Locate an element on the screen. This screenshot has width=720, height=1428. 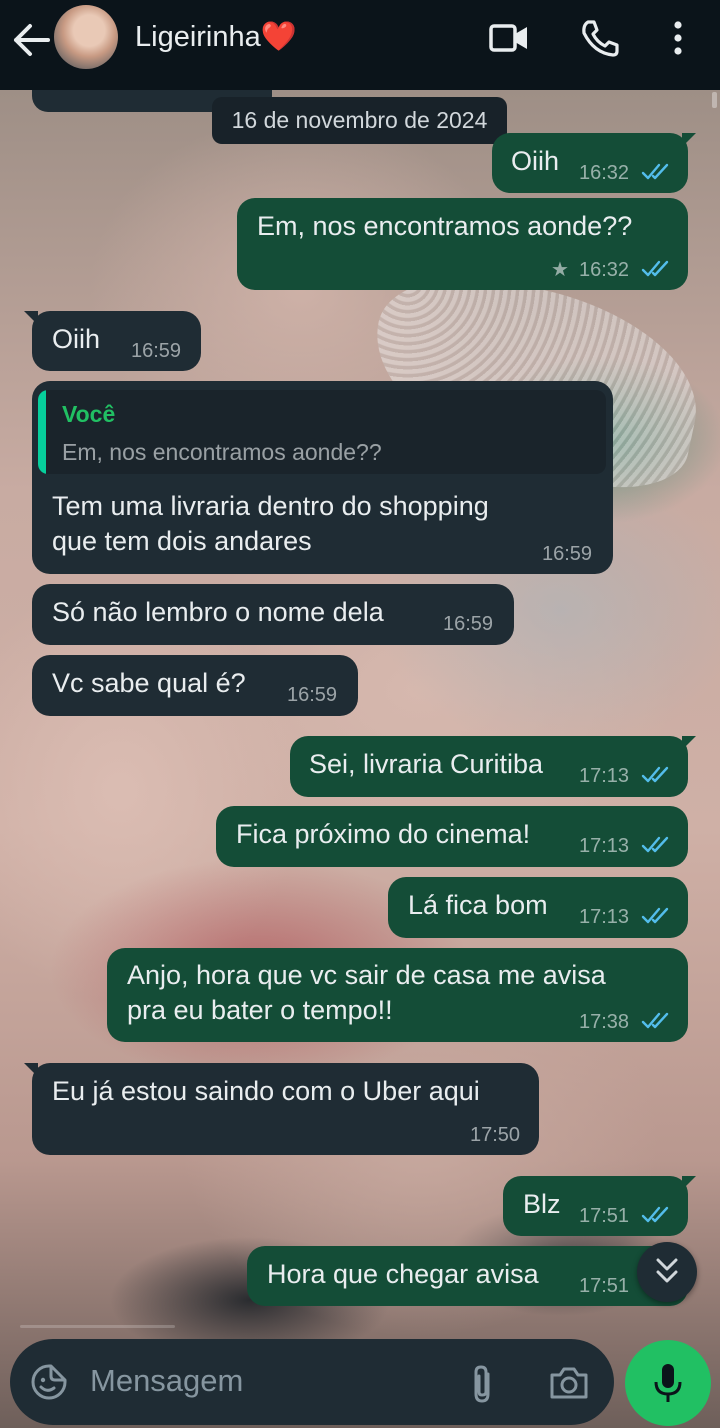
incoming-message: Vc sabe qual é? 16:59 is located at coordinates (195, 685).